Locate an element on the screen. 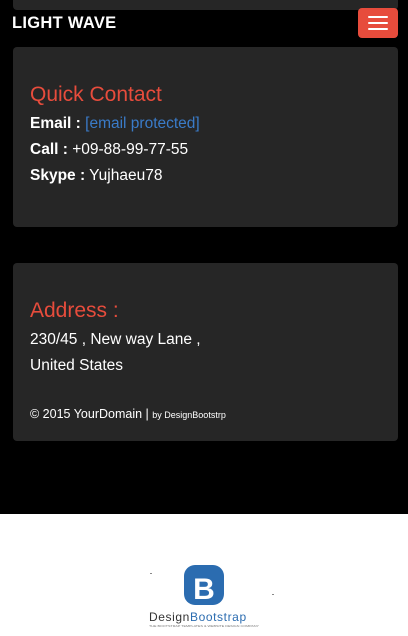  nav-toggle-button is located at coordinates (378, 23).